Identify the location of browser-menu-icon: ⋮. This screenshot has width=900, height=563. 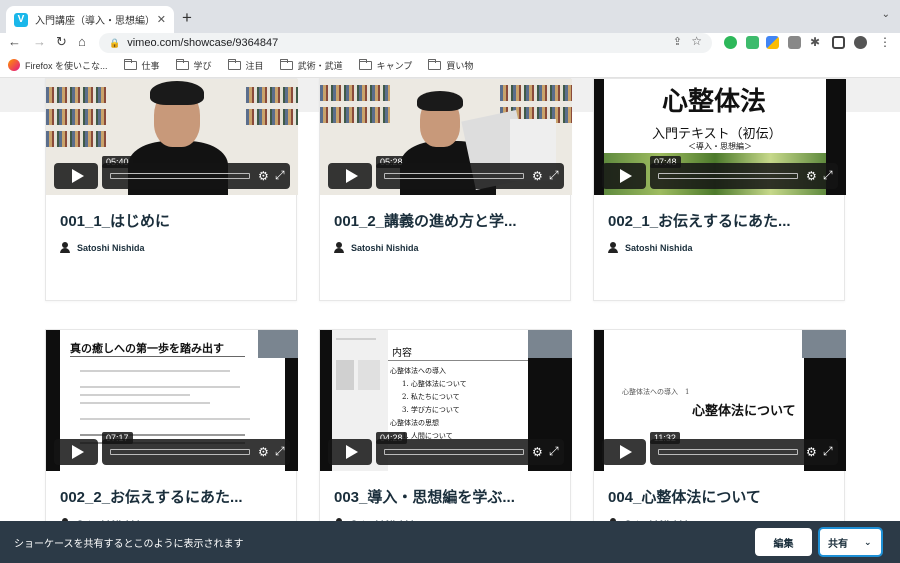
(885, 42).